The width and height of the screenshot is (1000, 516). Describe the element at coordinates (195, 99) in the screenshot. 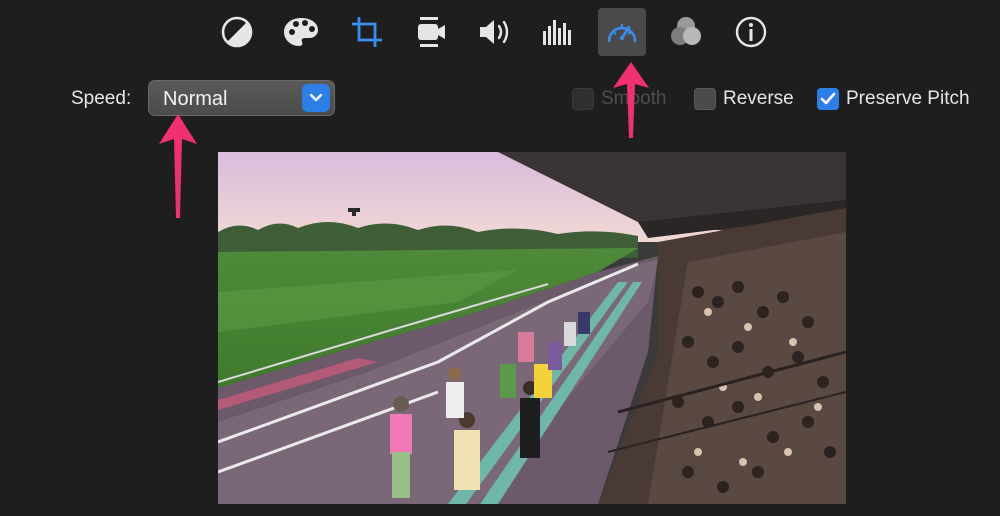

I see `speed-selected-value: Normal` at that location.